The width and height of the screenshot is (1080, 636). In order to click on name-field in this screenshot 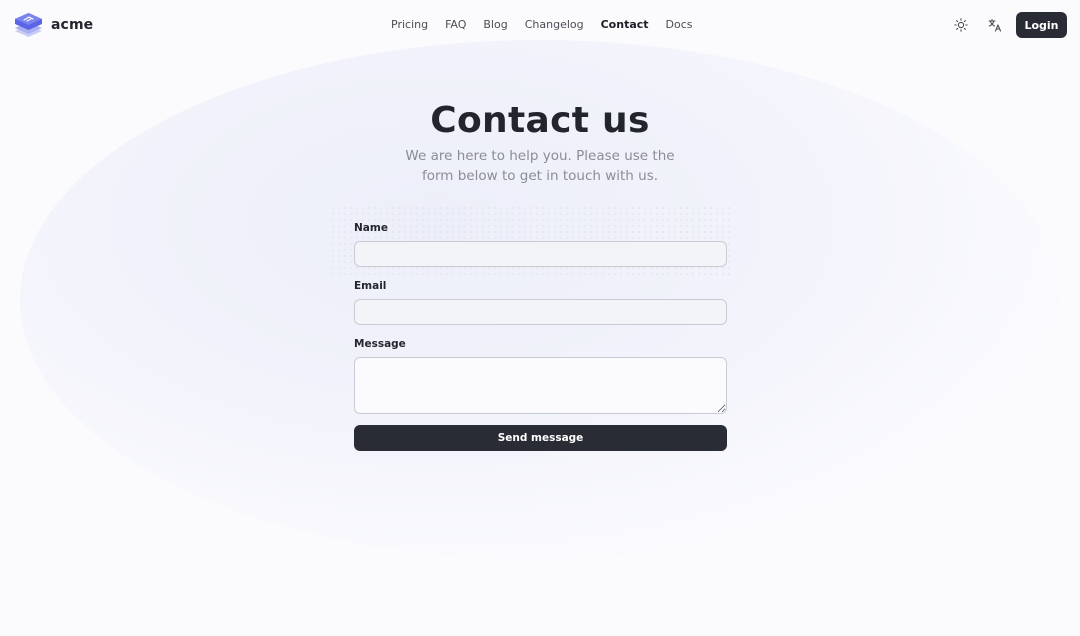, I will do `click(540, 254)`.